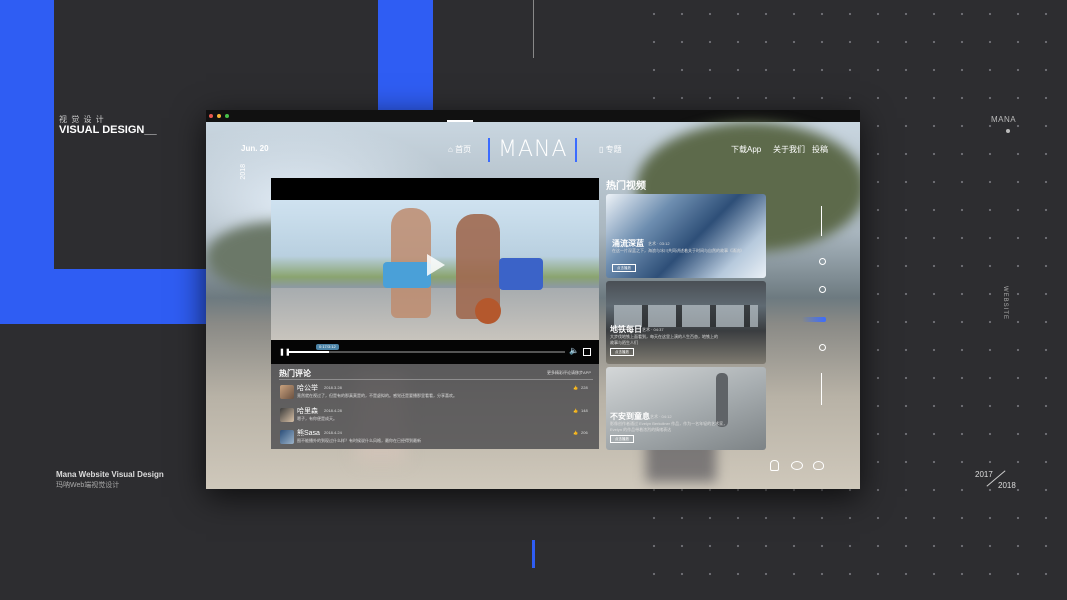 Image resolution: width=1067 pixels, height=600 pixels. What do you see at coordinates (450, 149) in the screenshot?
I see `home-icon: ⌂` at bounding box center [450, 149].